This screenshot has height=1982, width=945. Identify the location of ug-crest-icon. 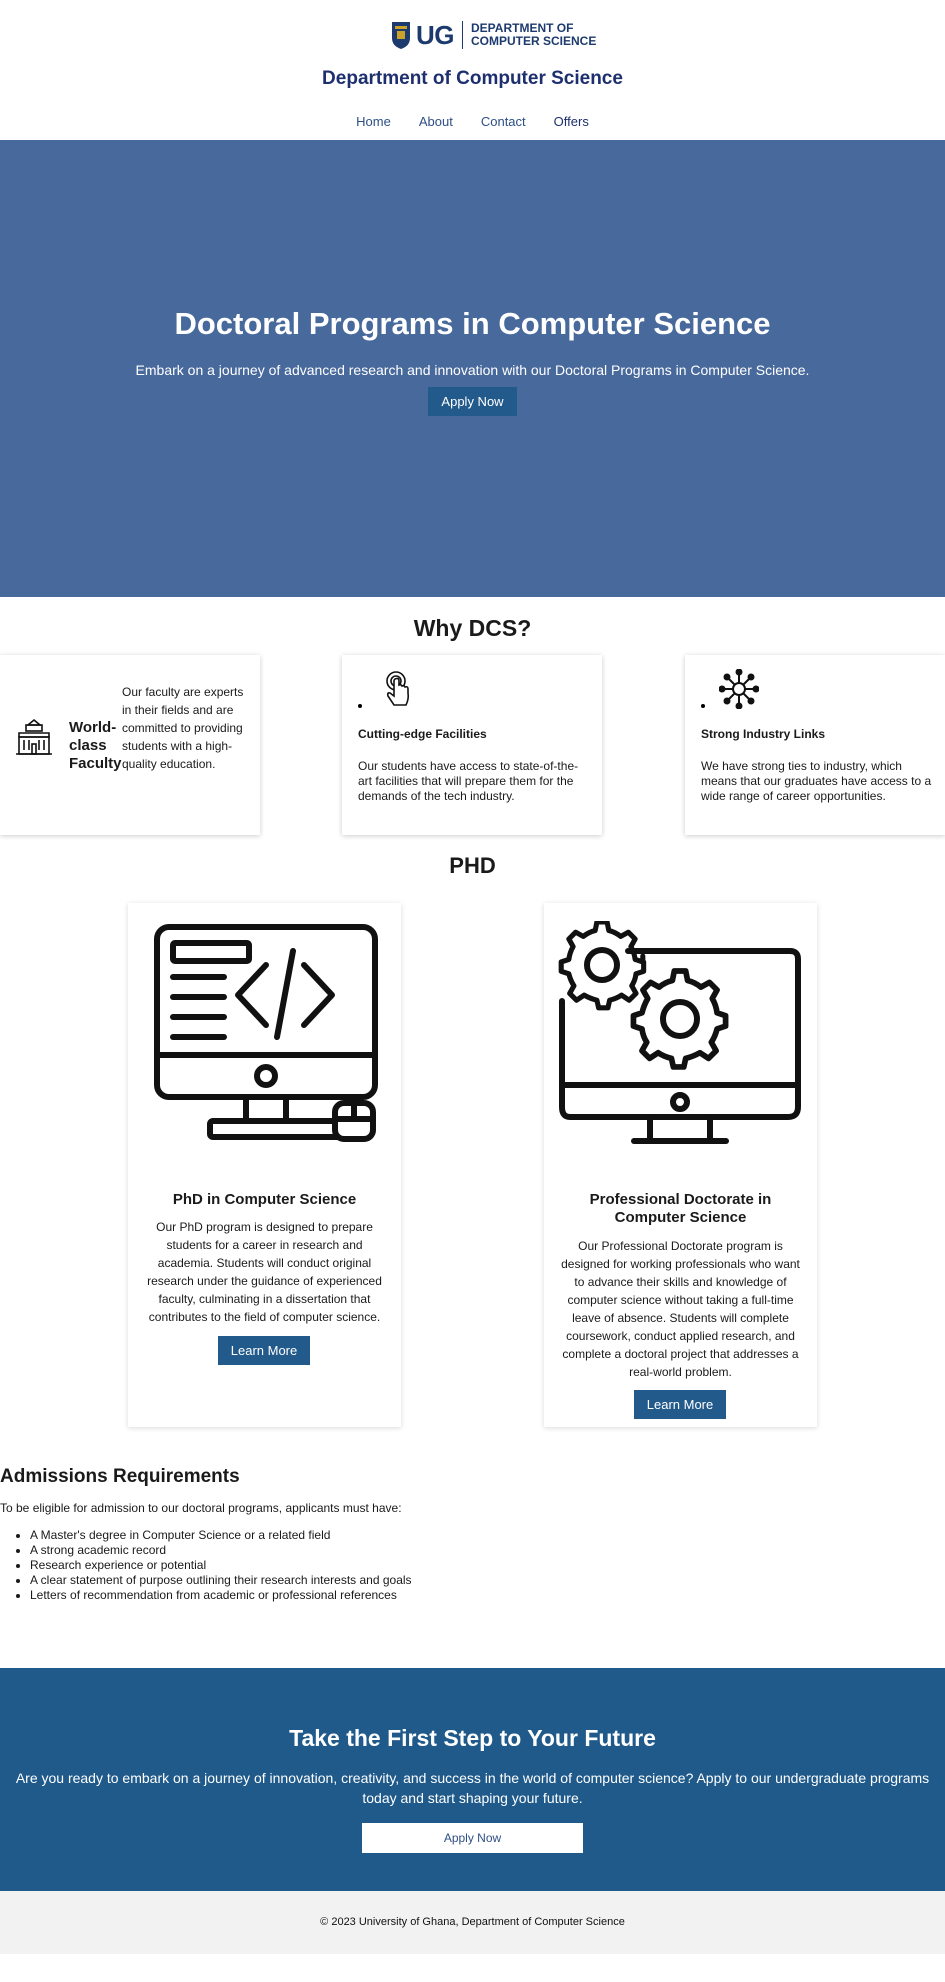
(401, 35).